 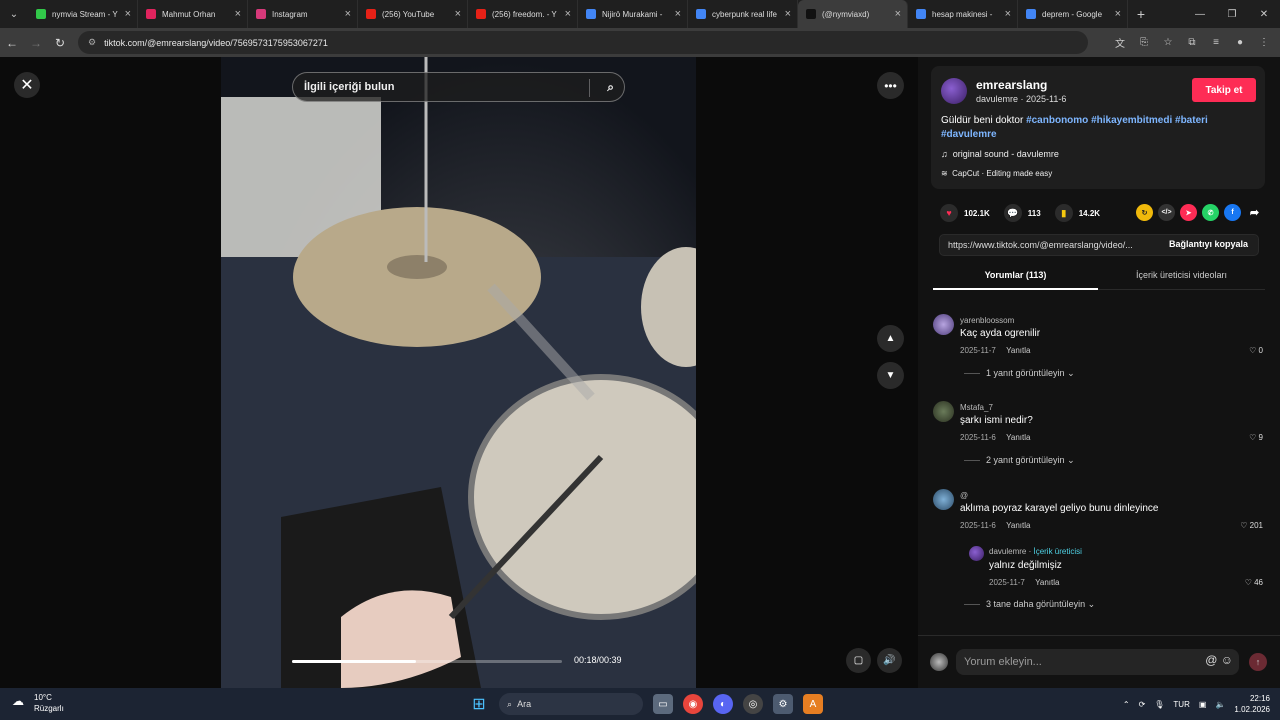 I want to click on tray-expand-icon: ⌃, so click(x=1126, y=704).